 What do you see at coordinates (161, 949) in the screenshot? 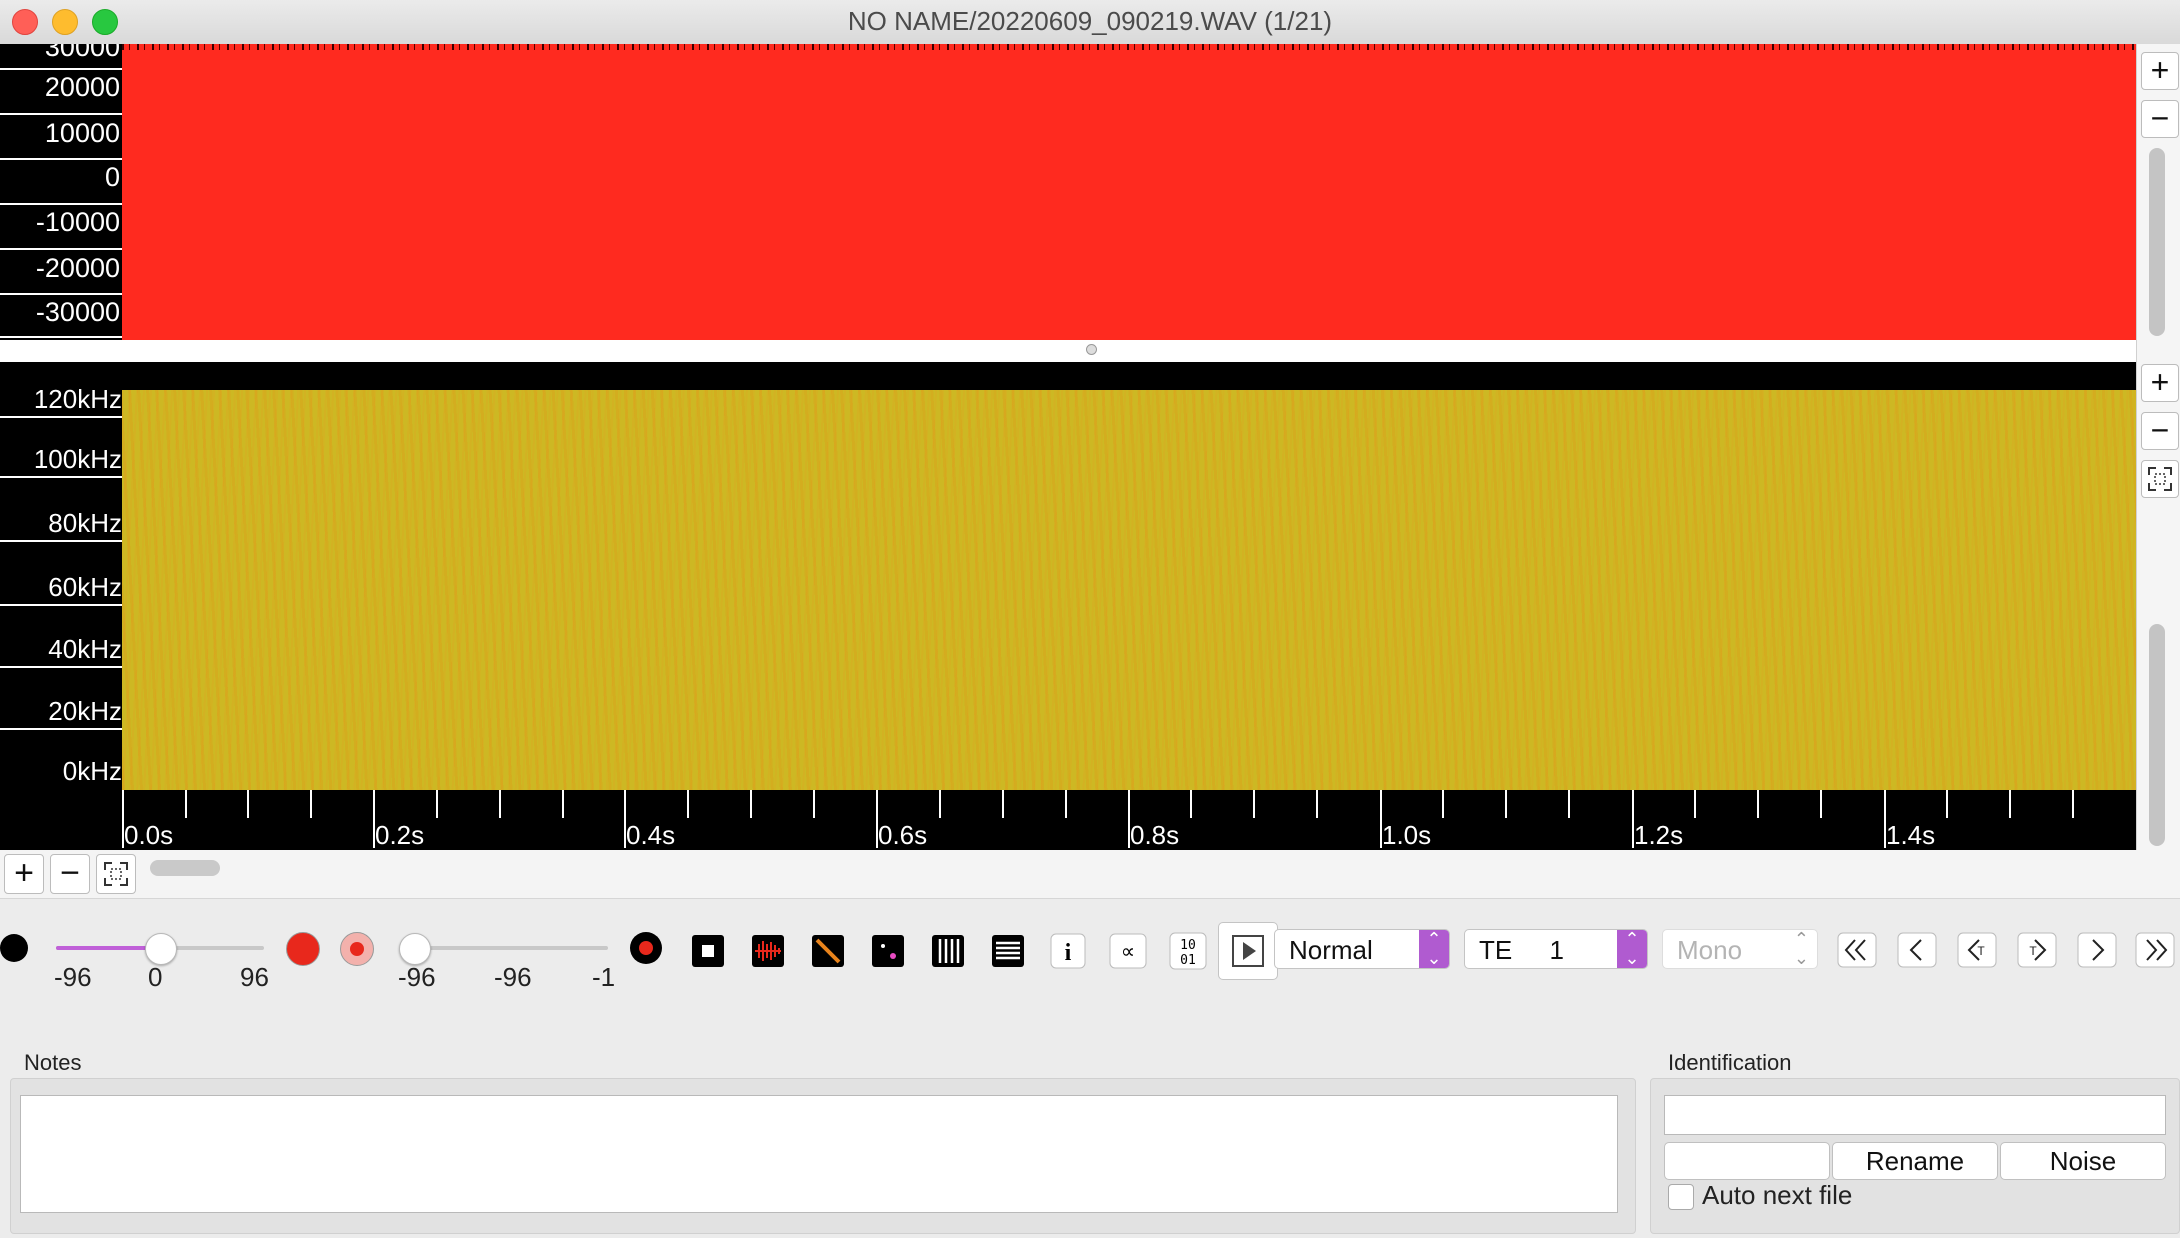
I see `gain-slider-knob` at bounding box center [161, 949].